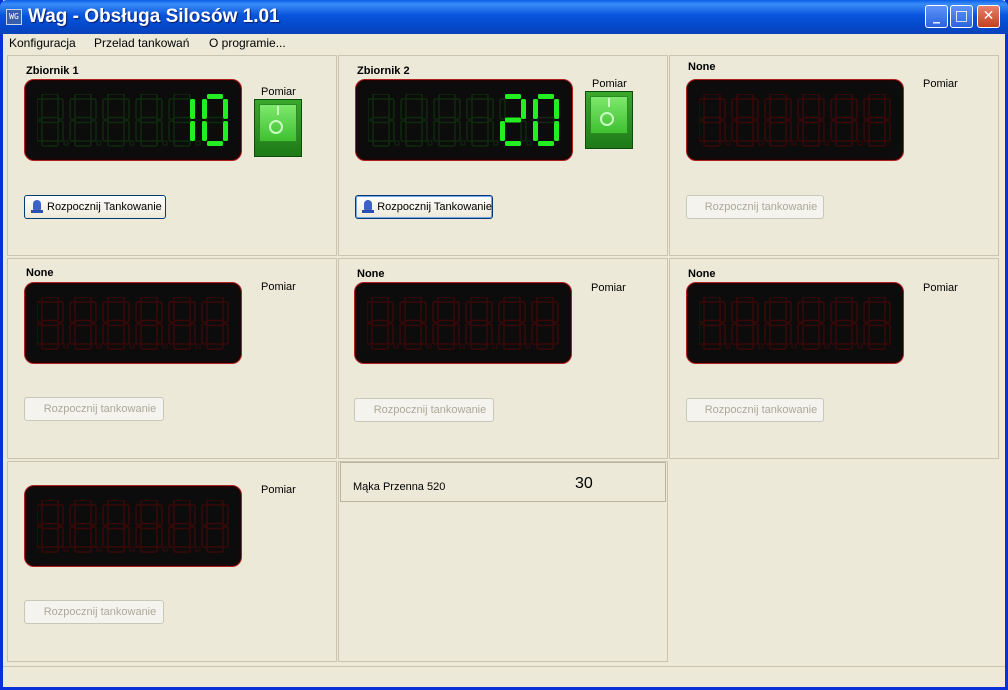 The height and width of the screenshot is (690, 1008). Describe the element at coordinates (961, 16) in the screenshot. I see `maximize-button: □` at that location.